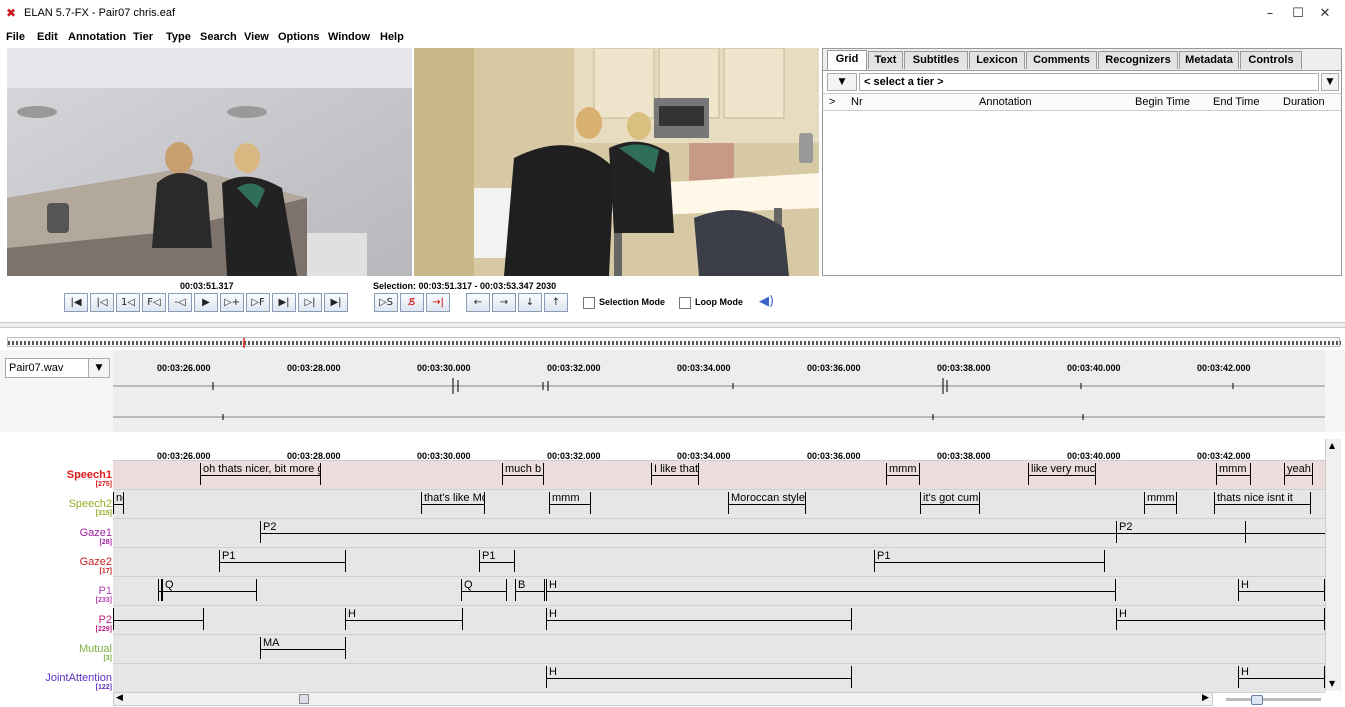 This screenshot has height=707, width=1345. I want to click on tab-controls: Controls, so click(1271, 60).